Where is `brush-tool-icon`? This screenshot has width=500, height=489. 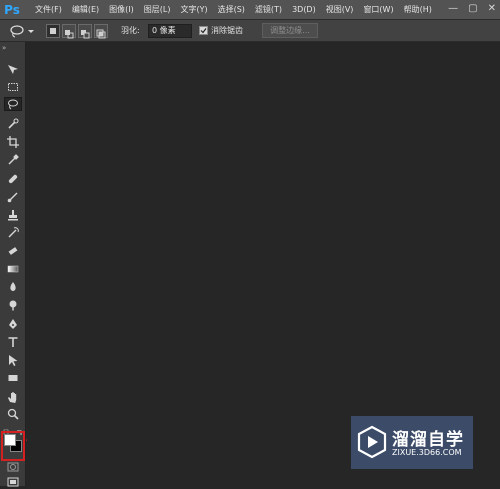
brush-tool-icon is located at coordinates (13, 197).